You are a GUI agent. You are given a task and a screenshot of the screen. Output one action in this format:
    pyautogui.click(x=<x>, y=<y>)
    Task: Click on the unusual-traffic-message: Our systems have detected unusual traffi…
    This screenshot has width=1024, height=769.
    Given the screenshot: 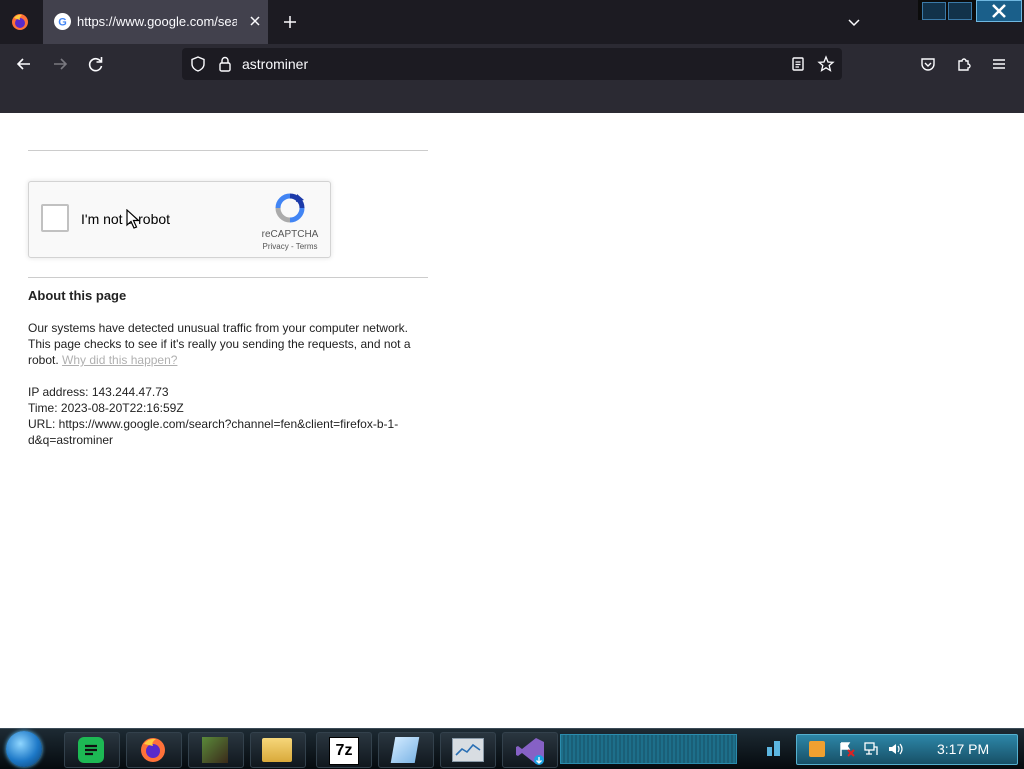 What is the action you would take?
    pyautogui.click(x=225, y=344)
    